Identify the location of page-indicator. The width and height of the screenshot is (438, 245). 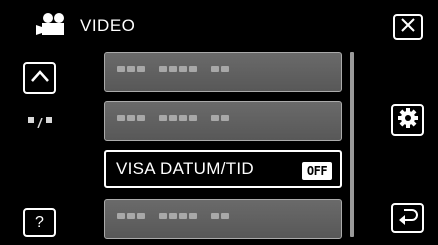
(40, 120).